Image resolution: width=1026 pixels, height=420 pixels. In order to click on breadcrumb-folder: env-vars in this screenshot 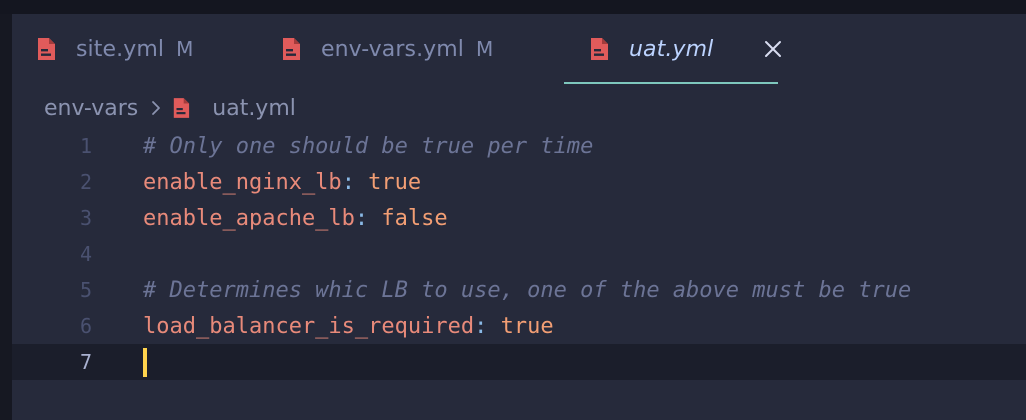, I will do `click(91, 108)`.